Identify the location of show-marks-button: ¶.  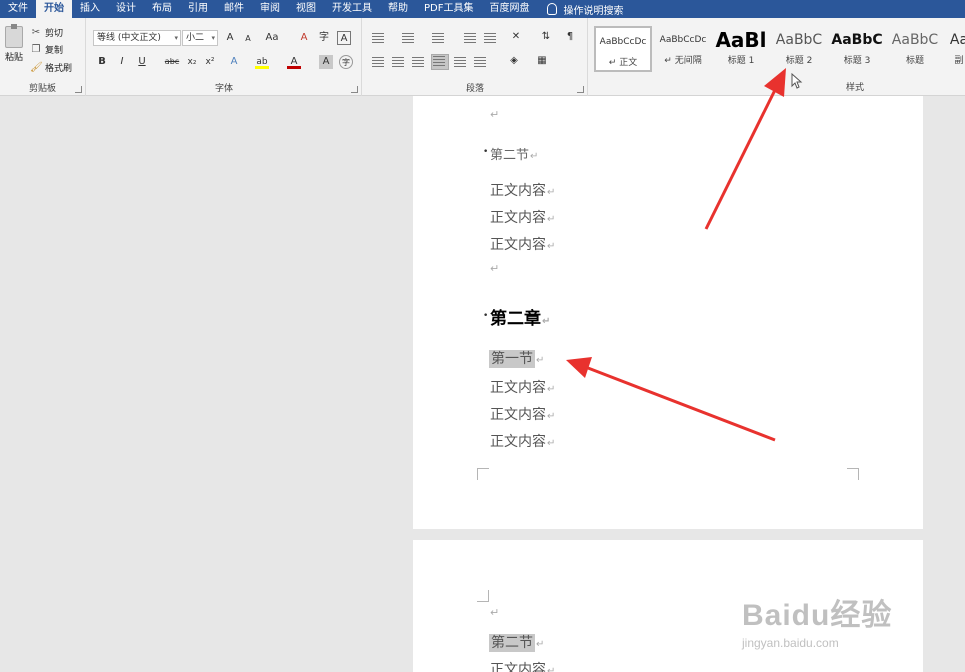
(570, 37).